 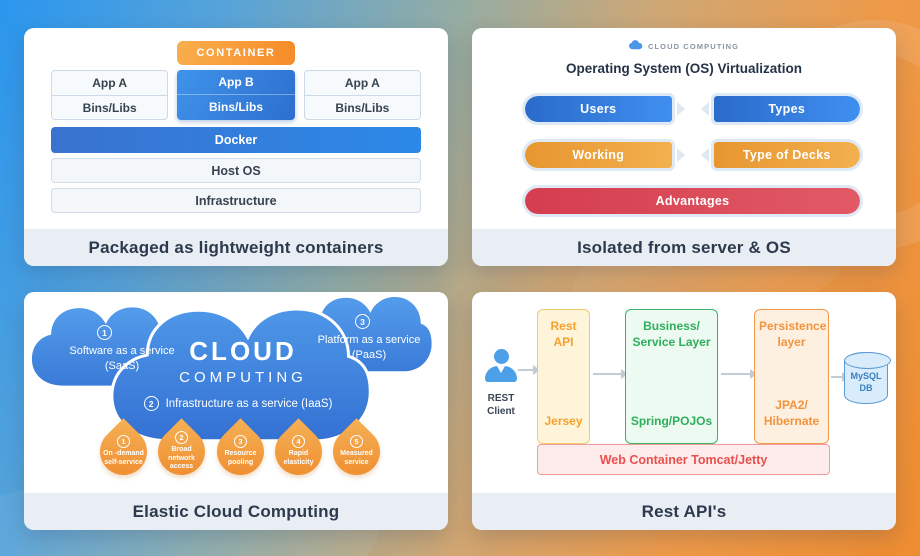 I want to click on pill-types: Types, so click(x=786, y=109).